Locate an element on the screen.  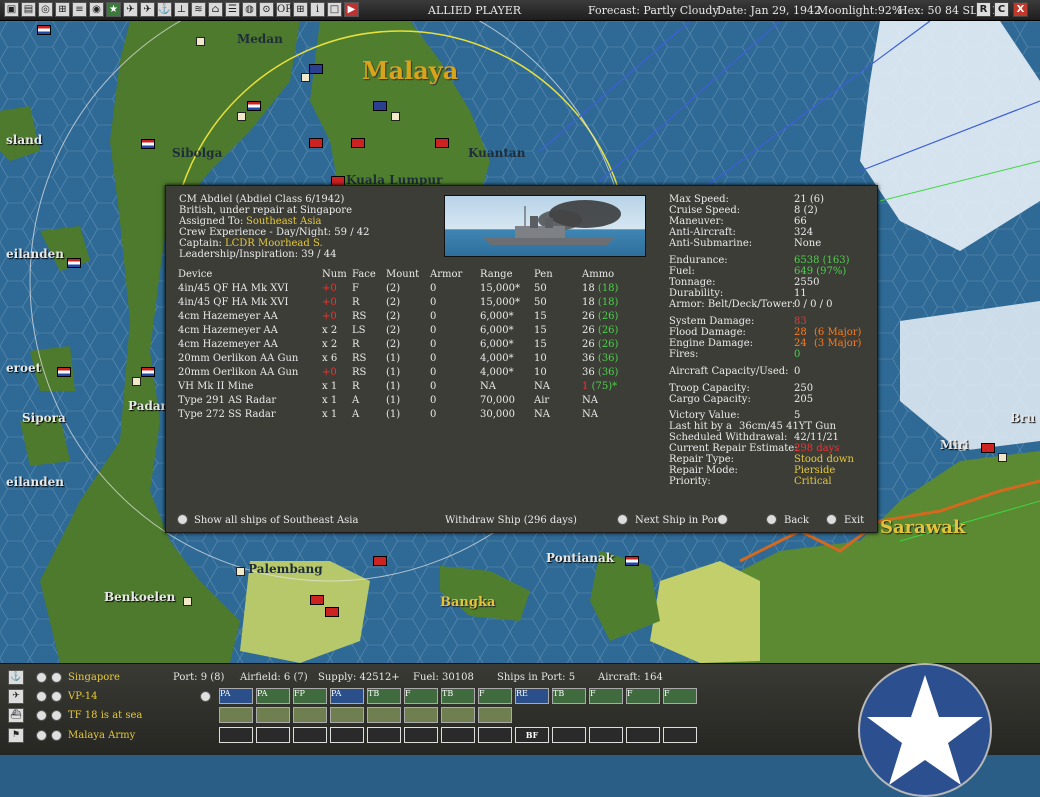
list-icon: ≡ is located at coordinates (79, 9).